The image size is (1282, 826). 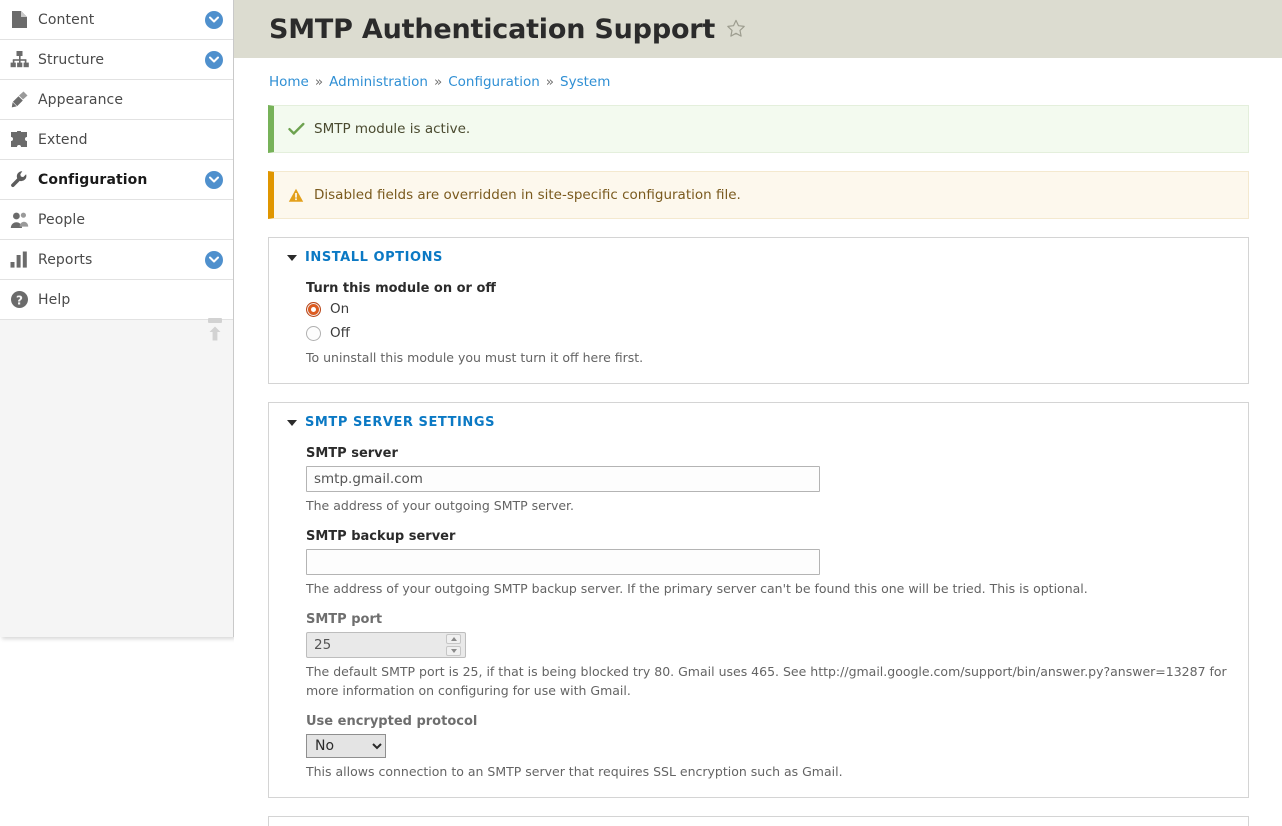 What do you see at coordinates (116, 60) in the screenshot?
I see `sidebar-item-structure: Structure` at bounding box center [116, 60].